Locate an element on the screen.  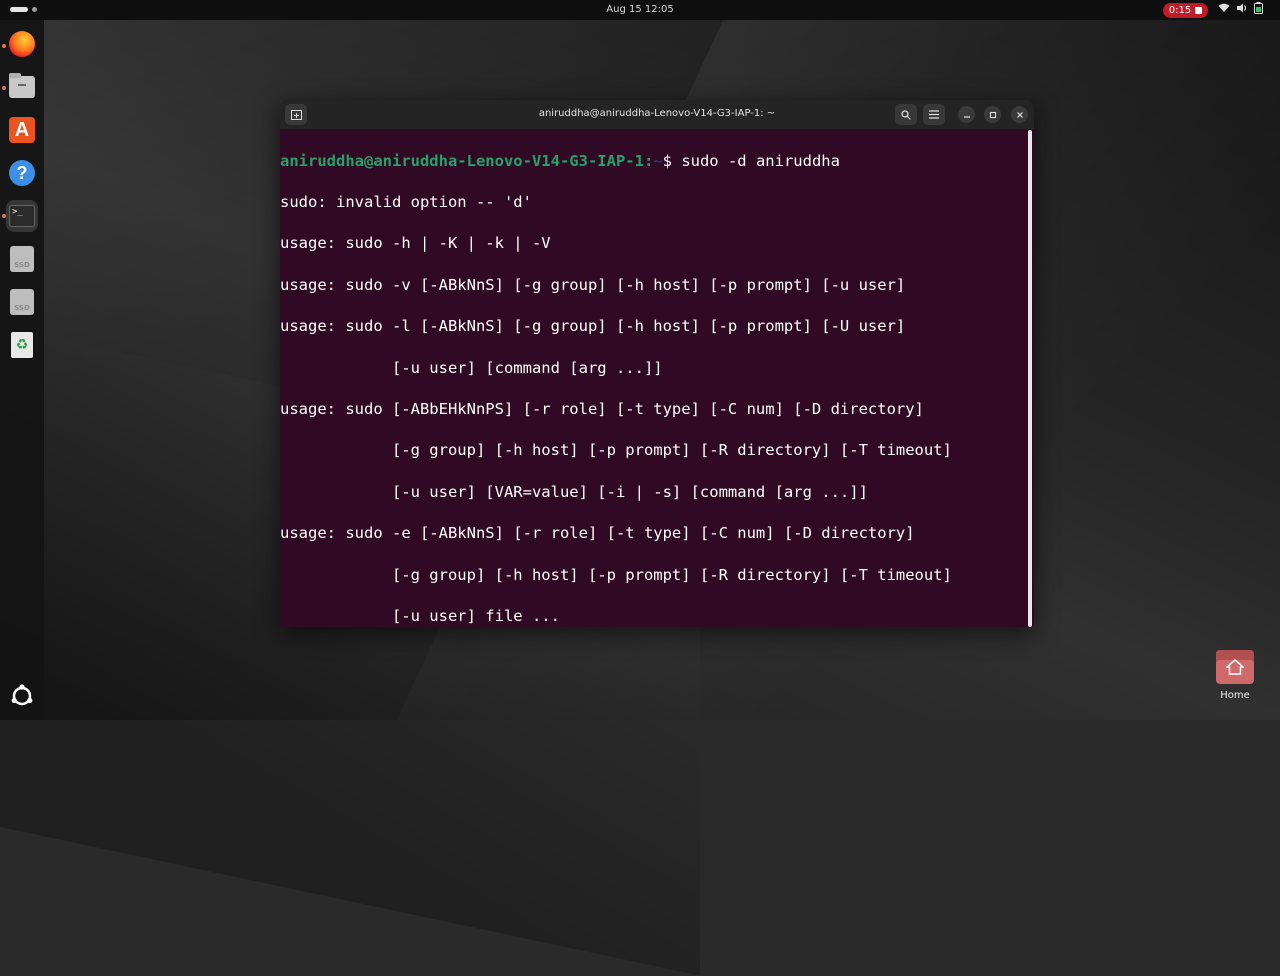
home-folder-icon is located at coordinates (1235, 667).